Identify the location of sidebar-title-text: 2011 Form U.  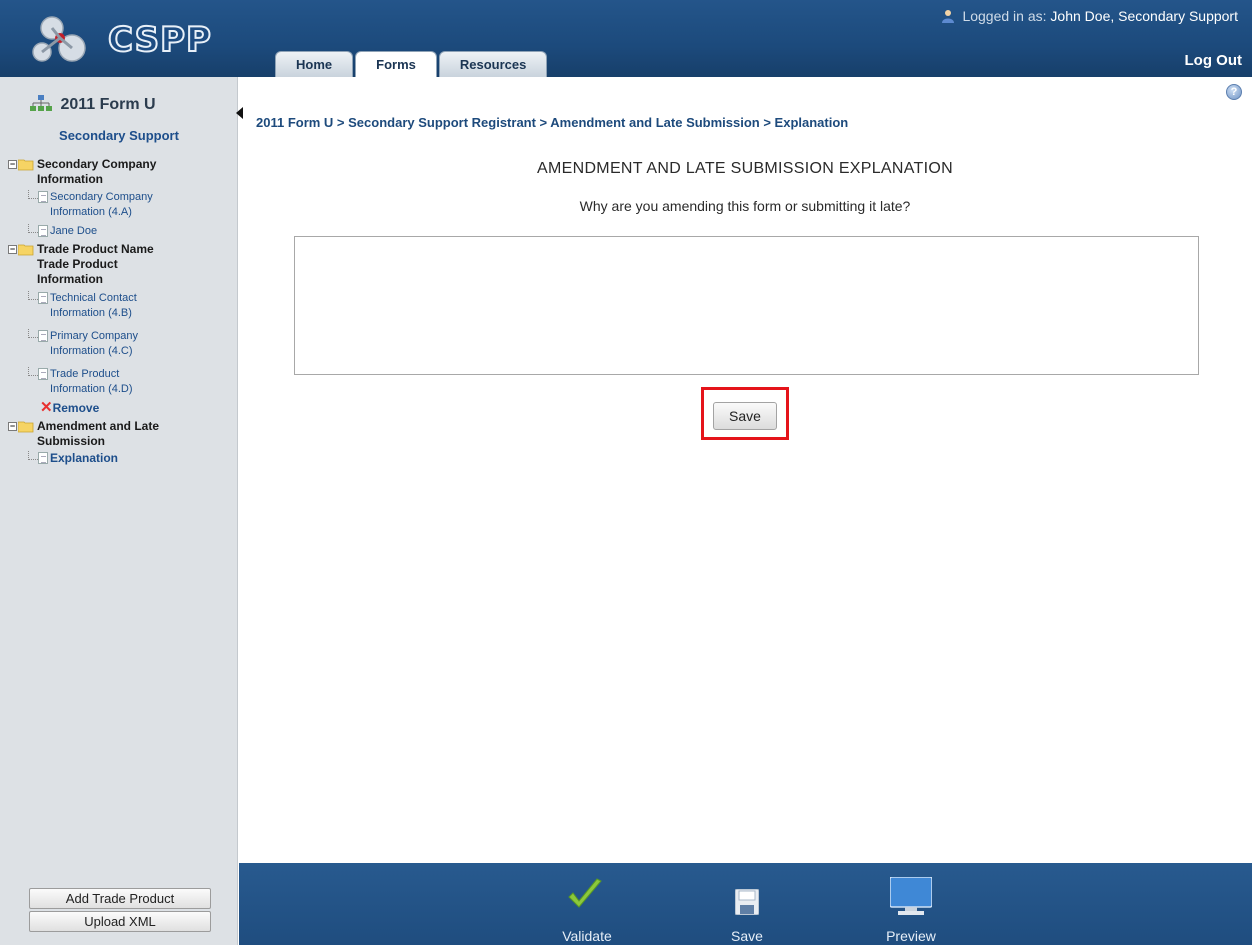
(108, 104).